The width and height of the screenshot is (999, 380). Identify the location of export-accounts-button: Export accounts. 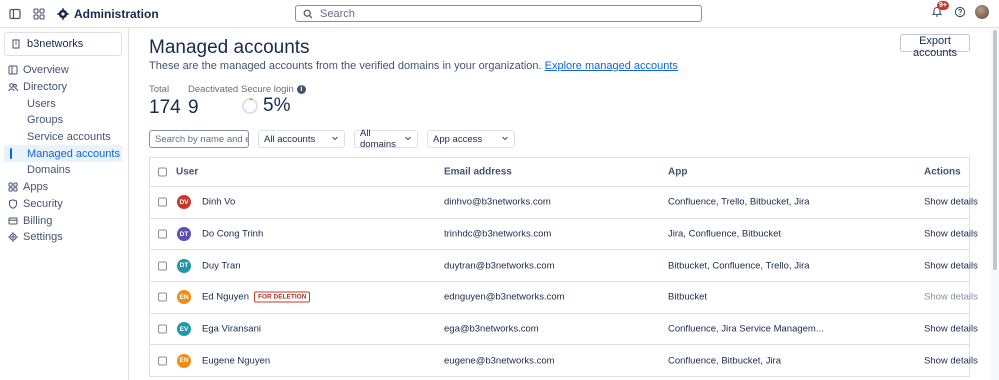
(935, 46).